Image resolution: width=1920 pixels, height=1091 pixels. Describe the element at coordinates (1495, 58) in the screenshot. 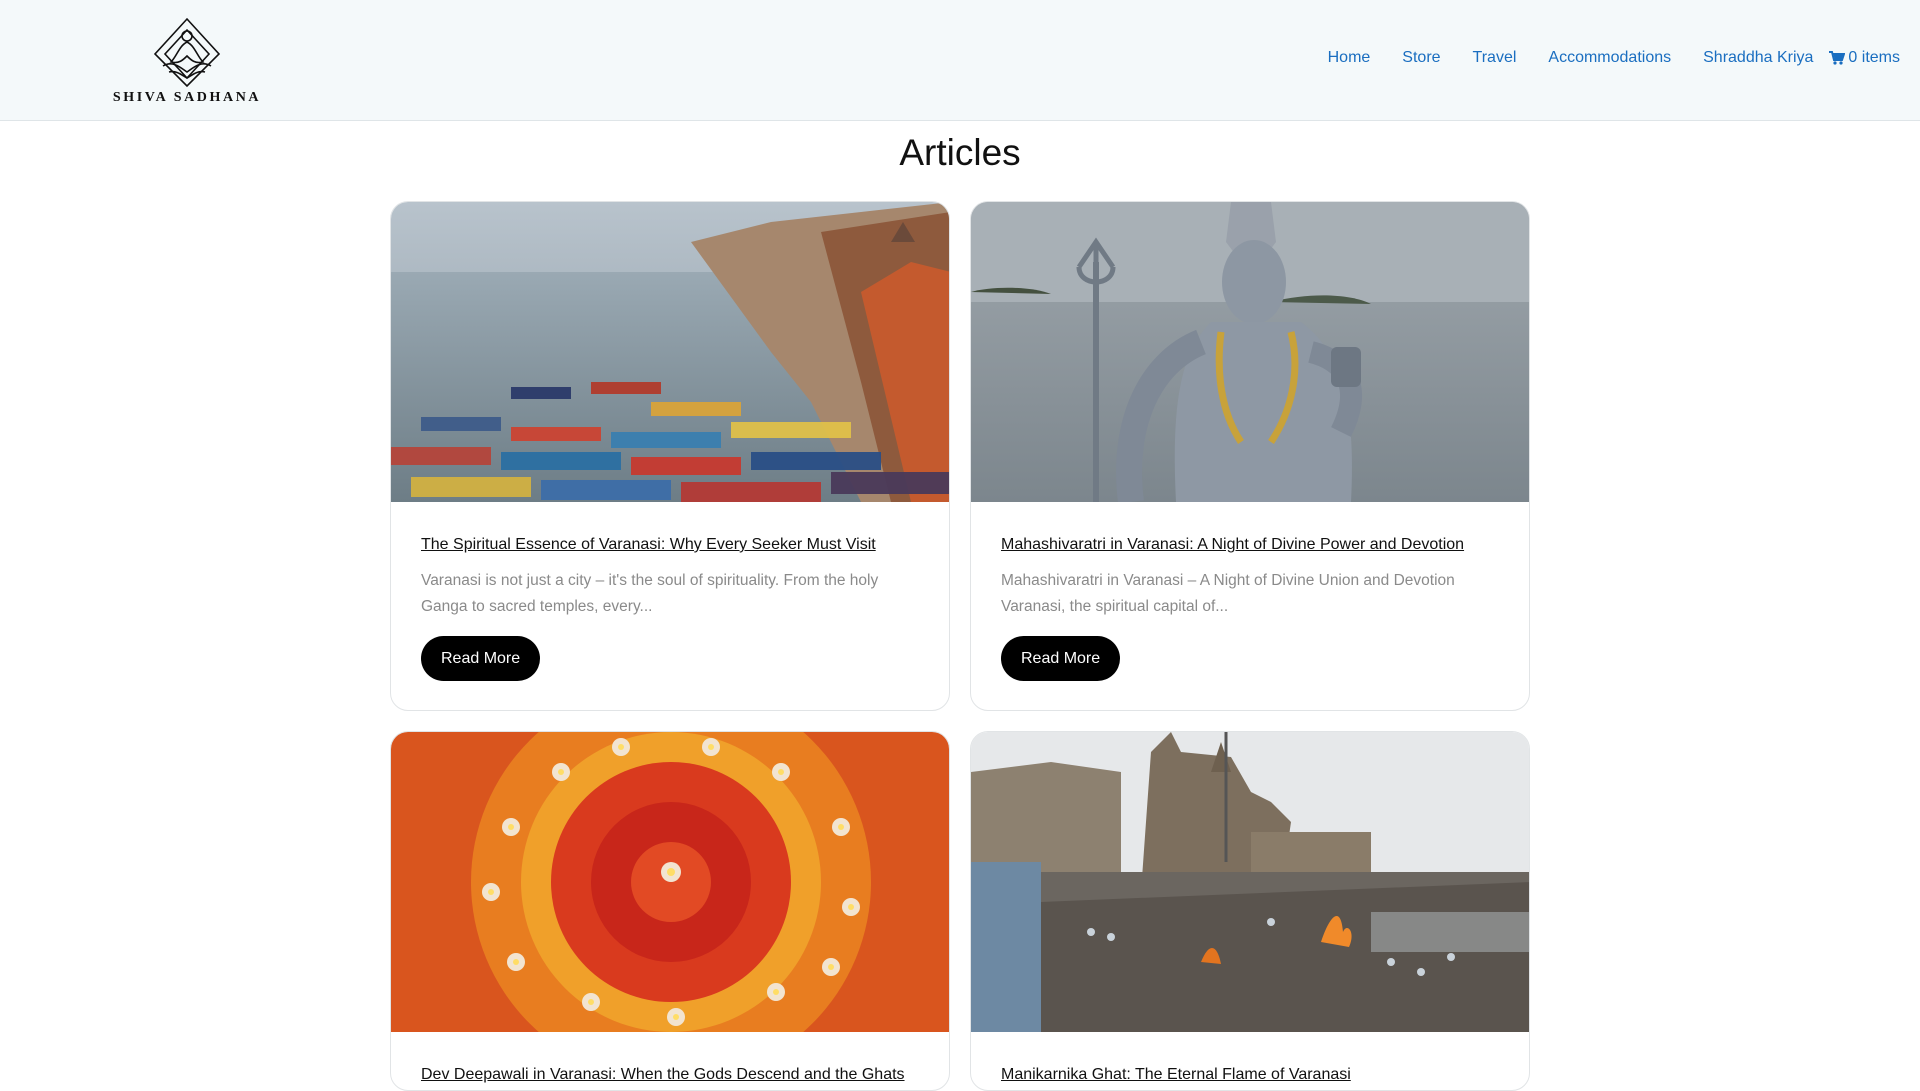

I see `nav-travel: Travel` at that location.